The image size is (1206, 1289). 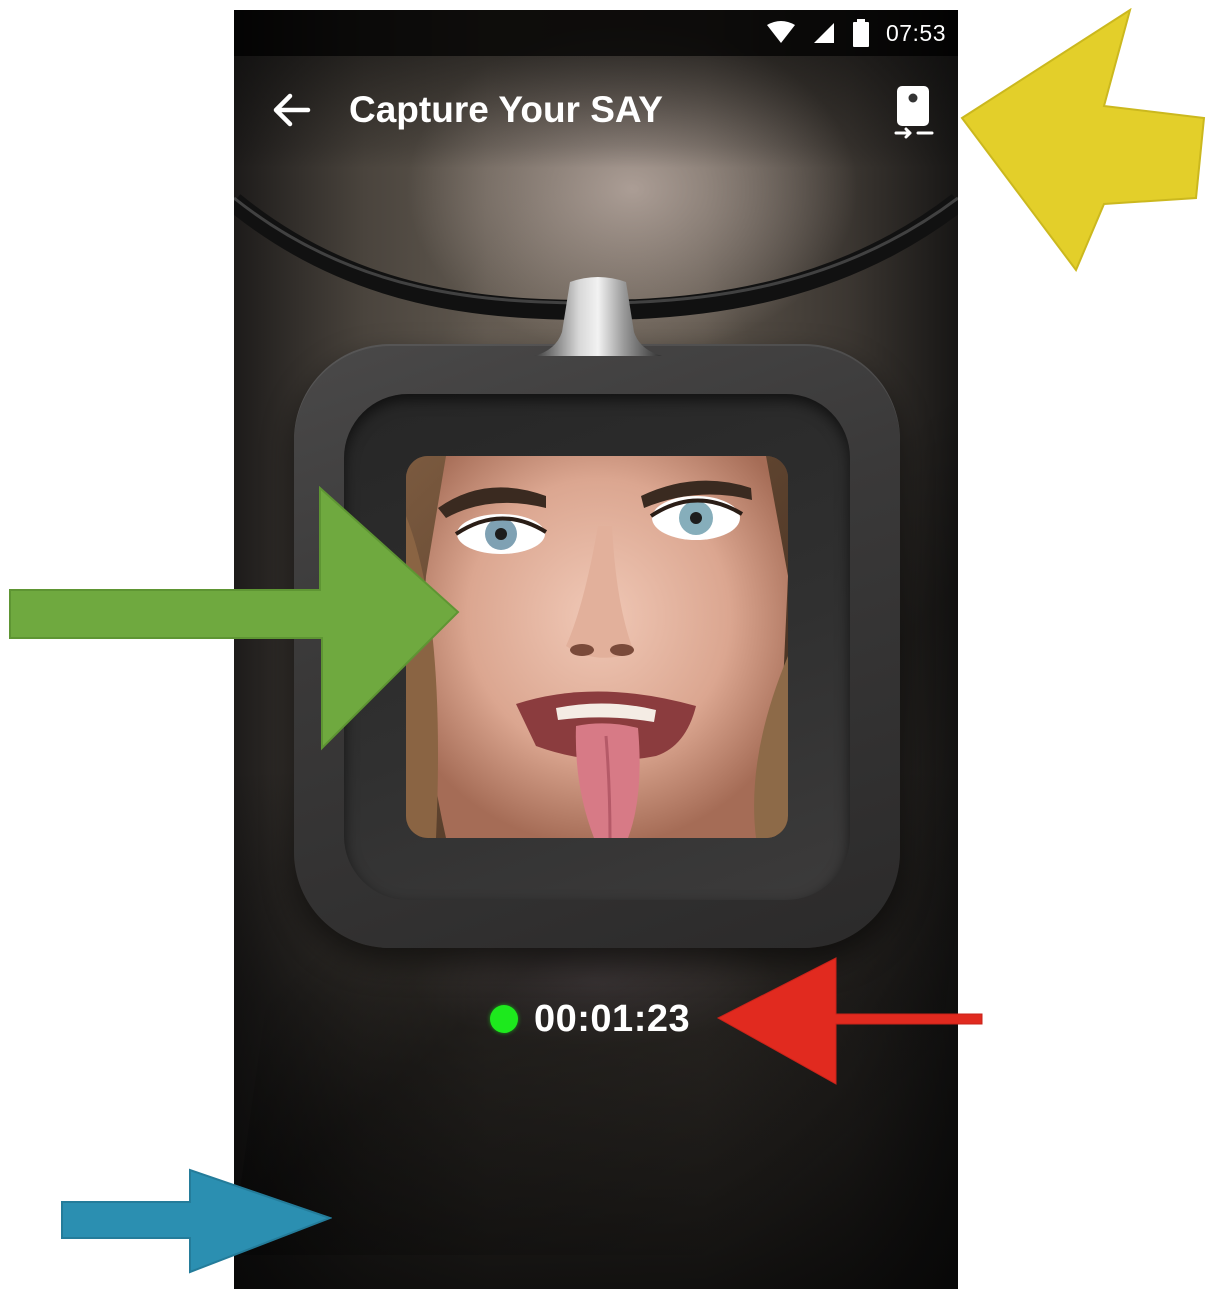 What do you see at coordinates (823, 33) in the screenshot?
I see `cell-signal-icon` at bounding box center [823, 33].